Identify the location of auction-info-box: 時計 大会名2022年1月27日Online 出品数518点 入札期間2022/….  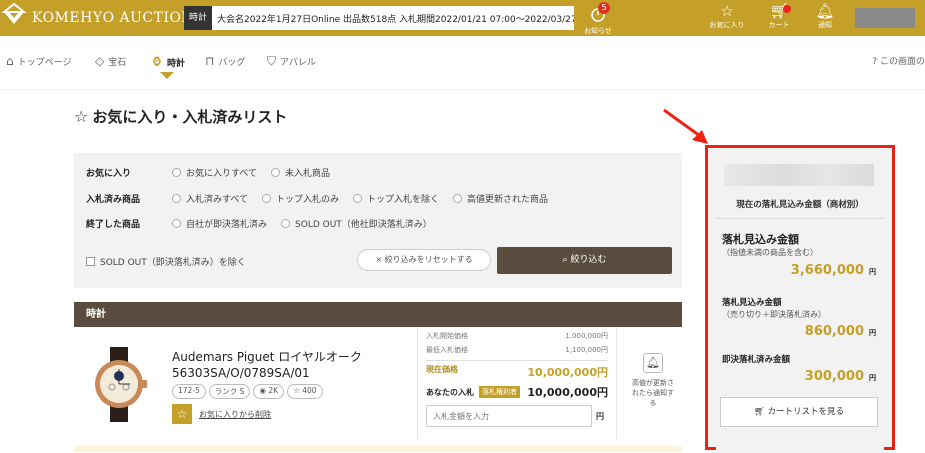
(379, 18).